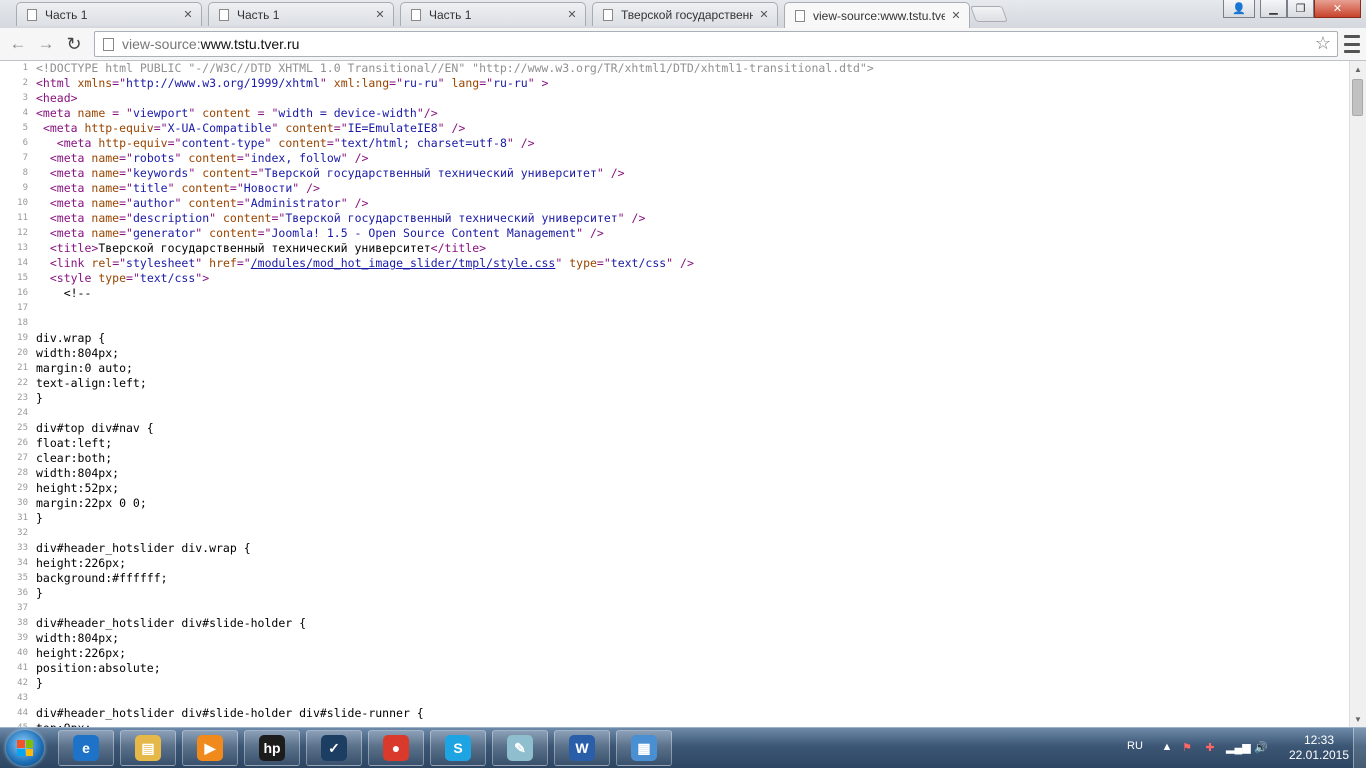 The image size is (1366, 768). Describe the element at coordinates (1210, 748) in the screenshot. I see `security-alert-icon: ✚` at that location.